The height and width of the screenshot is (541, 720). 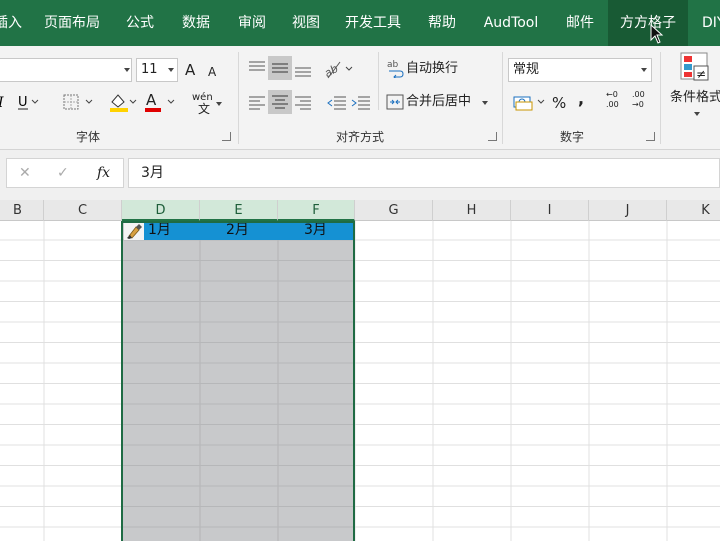 What do you see at coordinates (83, 210) in the screenshot?
I see `column-header-c: C` at bounding box center [83, 210].